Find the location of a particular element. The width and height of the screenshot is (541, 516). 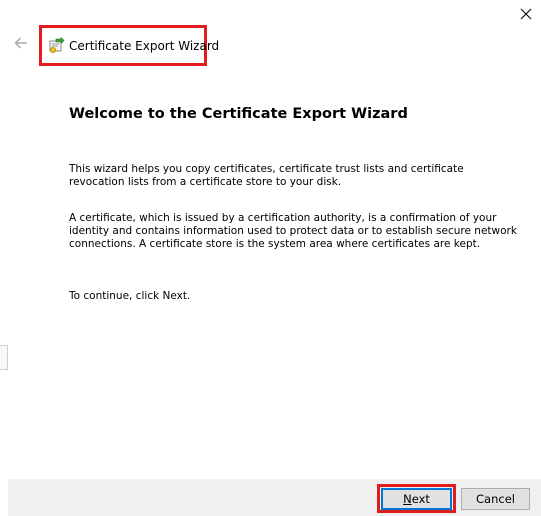

cancel-button-label: Cancel is located at coordinates (495, 499).